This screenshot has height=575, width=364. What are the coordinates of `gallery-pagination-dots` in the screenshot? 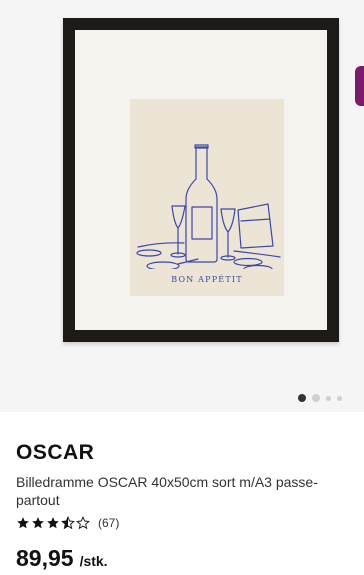 It's located at (320, 398).